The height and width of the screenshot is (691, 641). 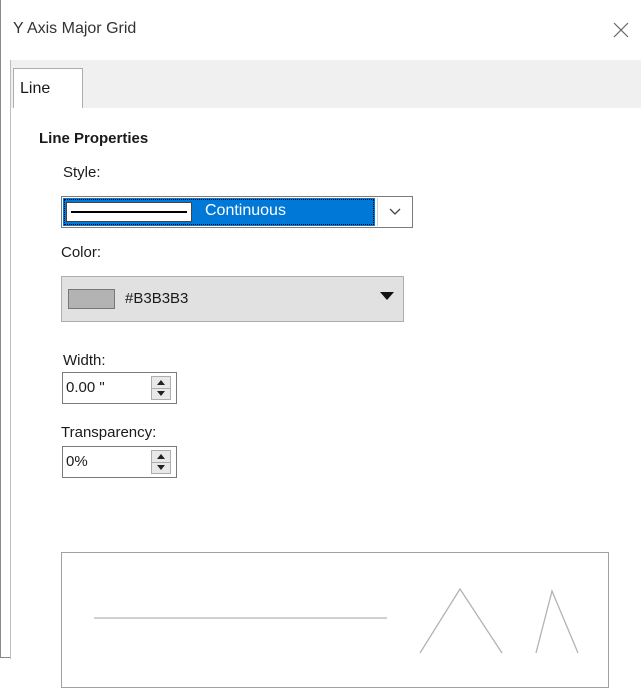 I want to click on line-properties-heading: Line Properties, so click(x=94, y=138).